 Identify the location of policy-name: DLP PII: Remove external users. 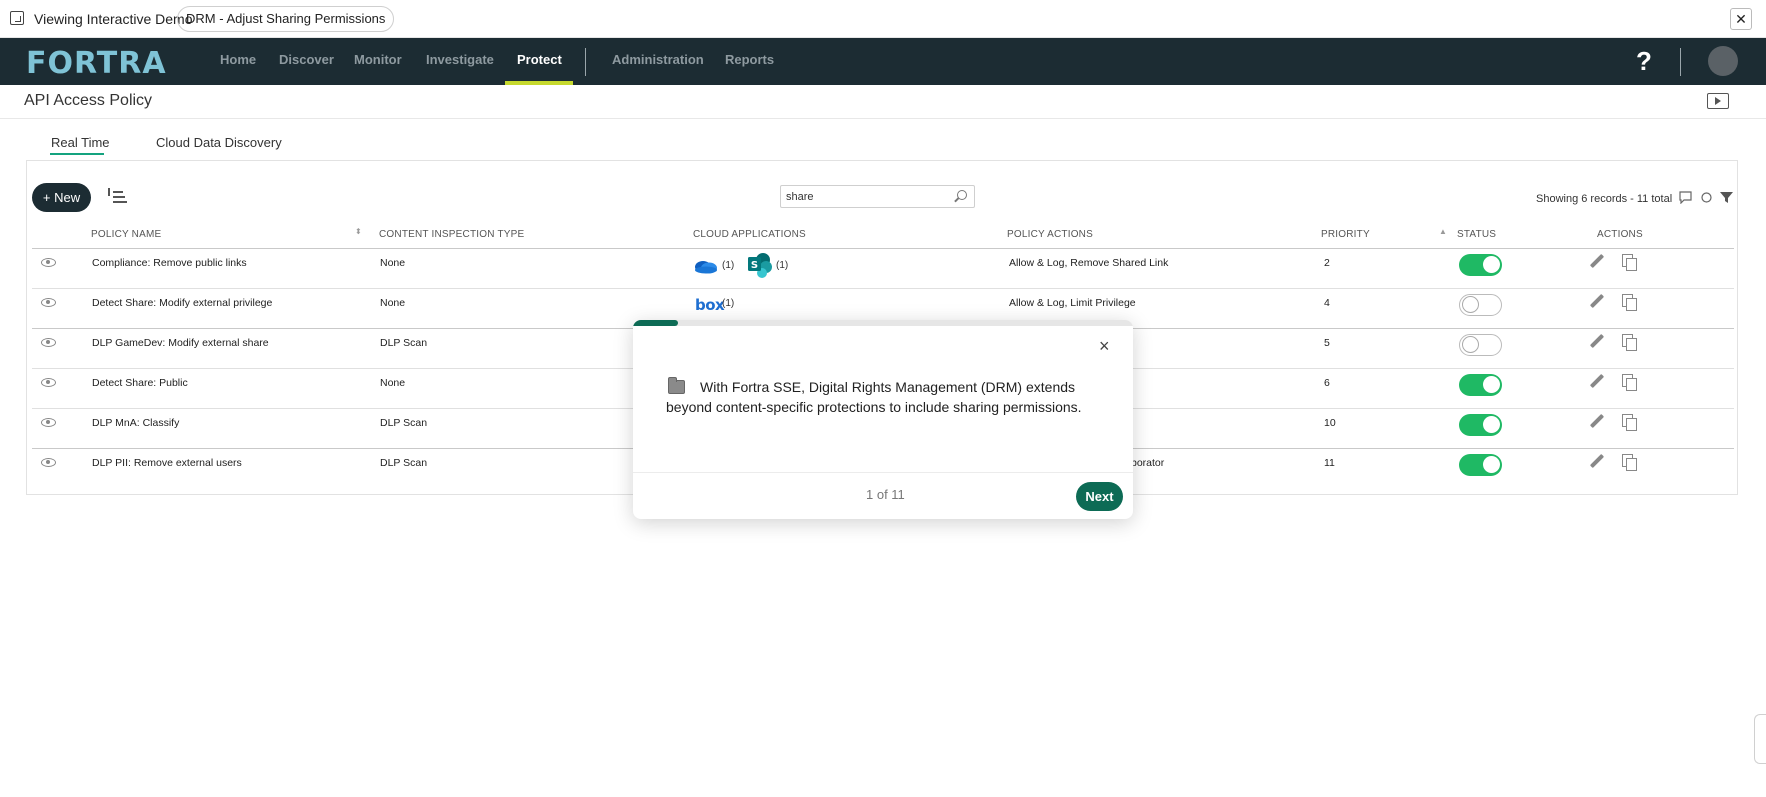
(167, 463).